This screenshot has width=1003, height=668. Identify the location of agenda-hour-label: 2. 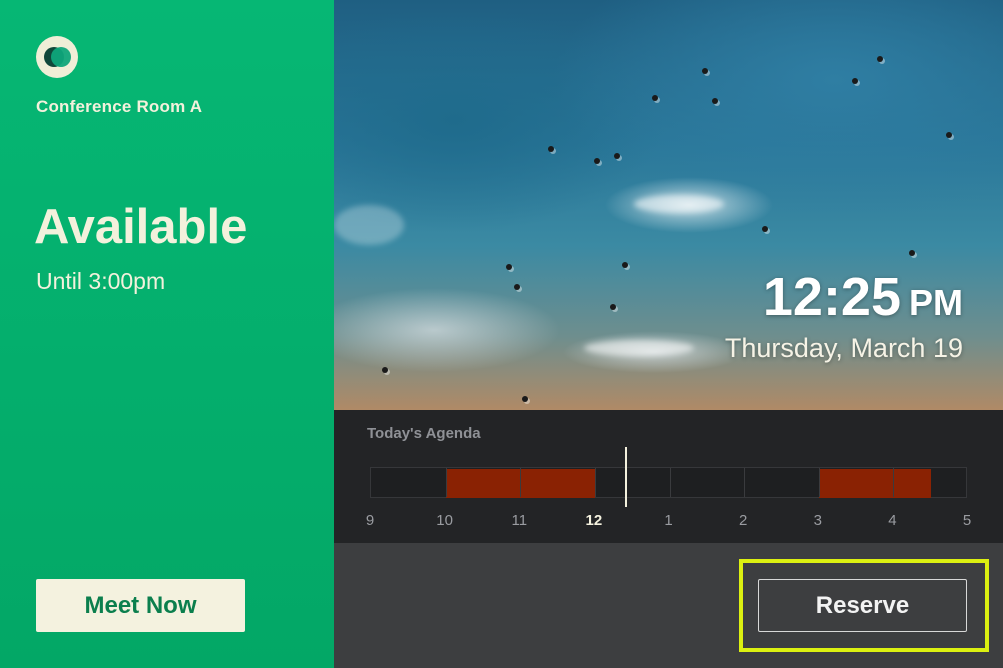
(743, 520).